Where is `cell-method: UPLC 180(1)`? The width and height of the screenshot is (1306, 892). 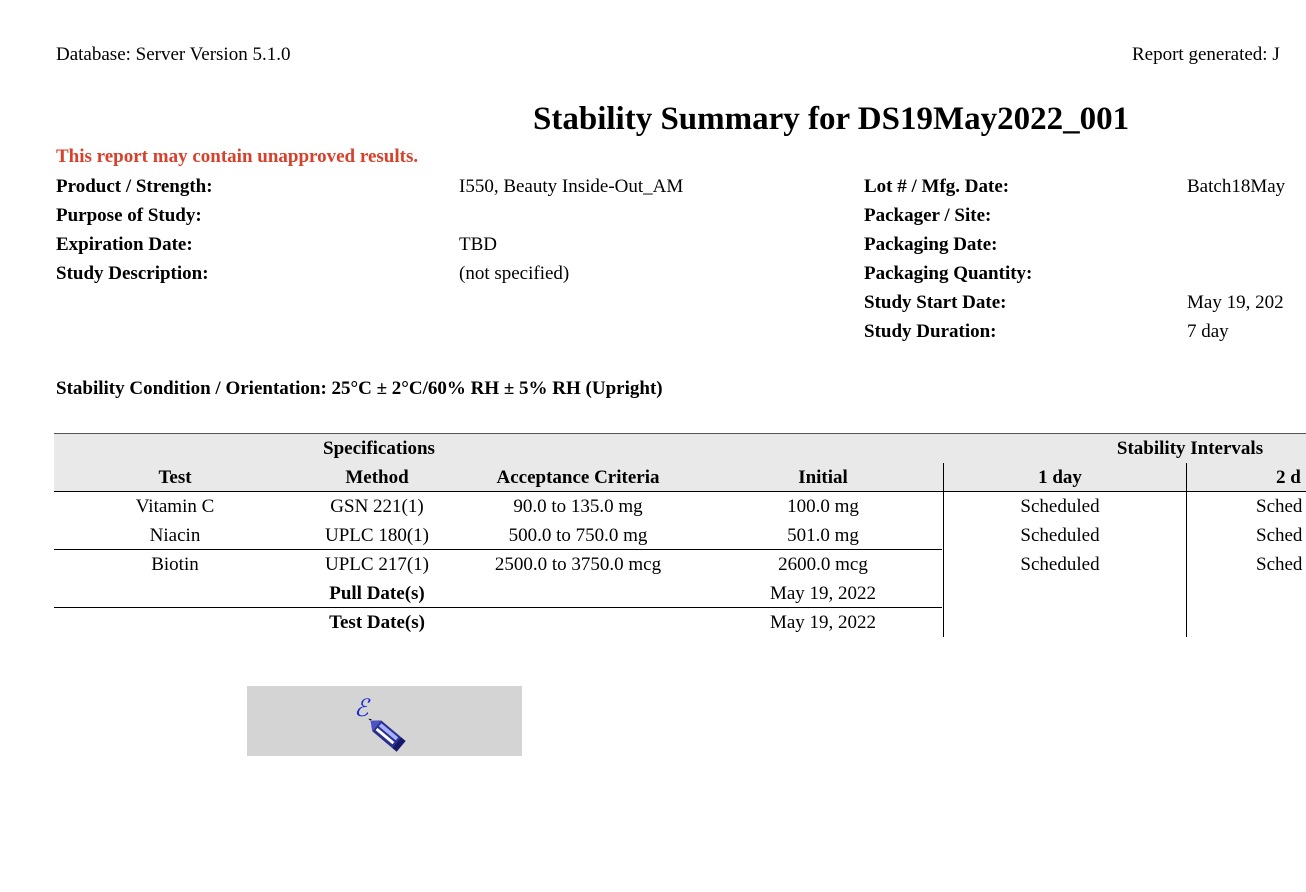
cell-method: UPLC 180(1) is located at coordinates (377, 535).